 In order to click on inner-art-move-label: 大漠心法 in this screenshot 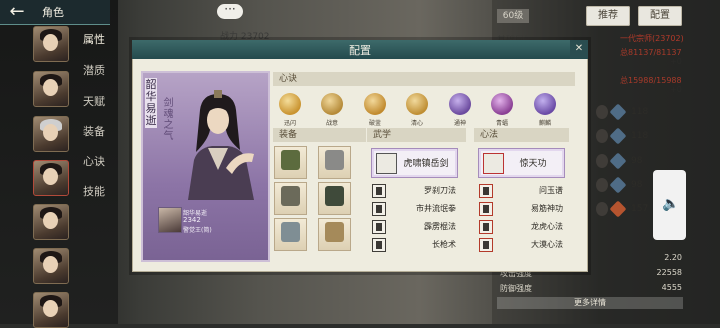, I will do `click(529, 244)`.